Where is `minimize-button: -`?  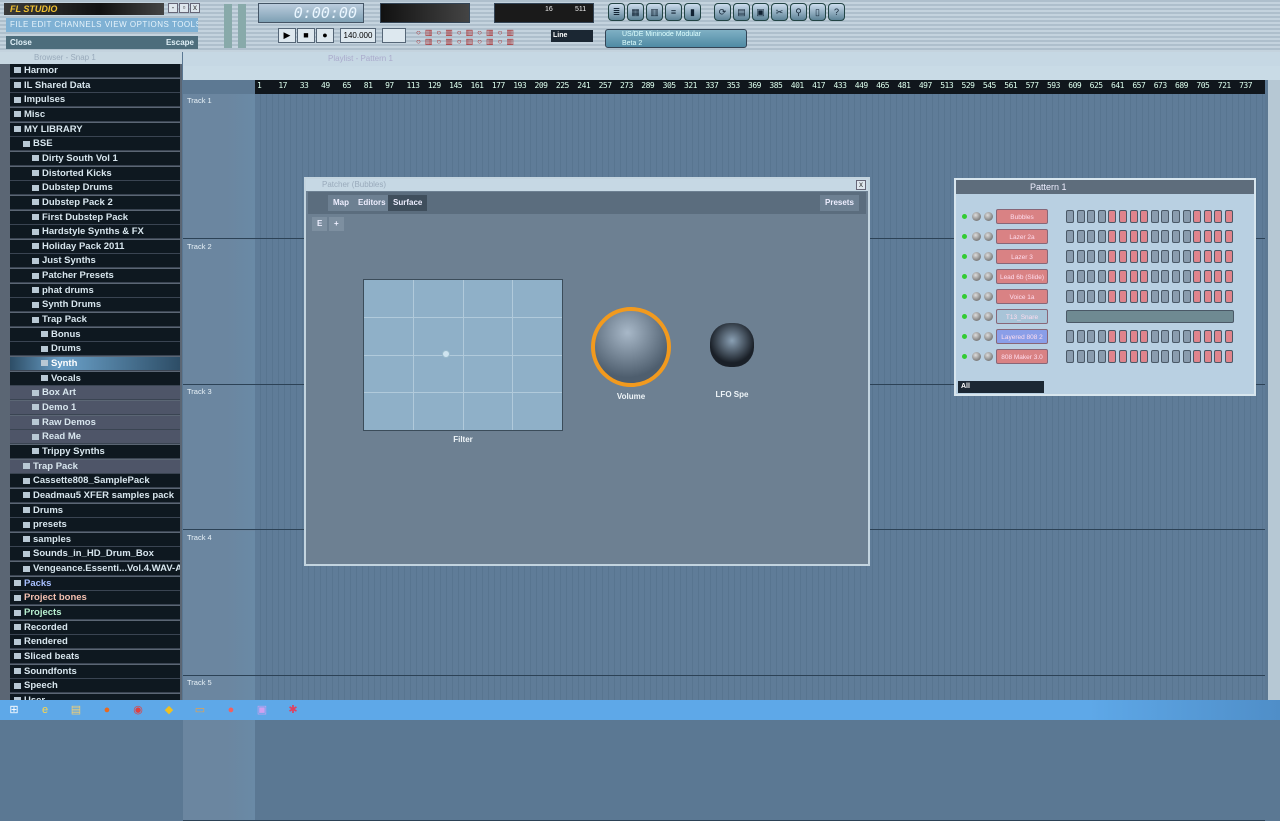 minimize-button: - is located at coordinates (173, 8).